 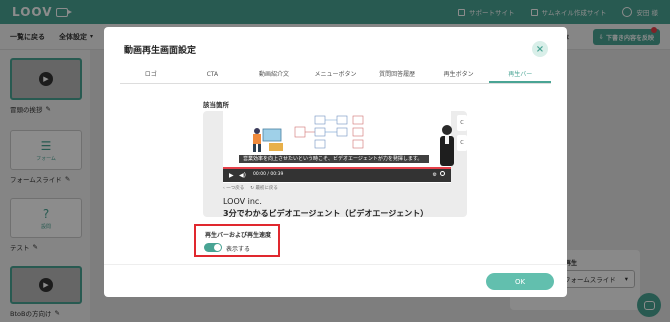 I want to click on fullscreen-icon, so click(x=442, y=173).